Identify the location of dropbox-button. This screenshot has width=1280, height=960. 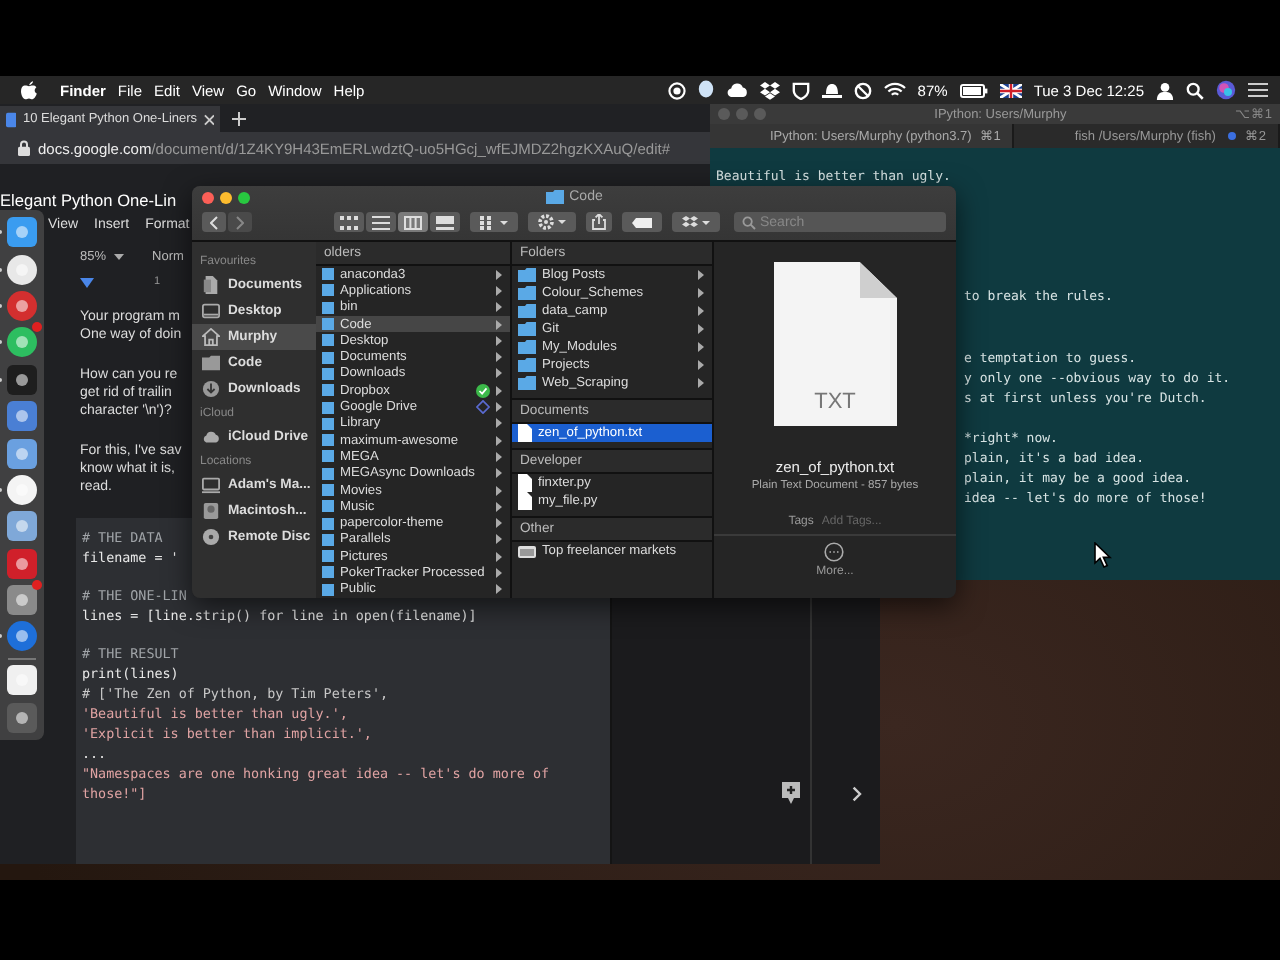
(696, 222).